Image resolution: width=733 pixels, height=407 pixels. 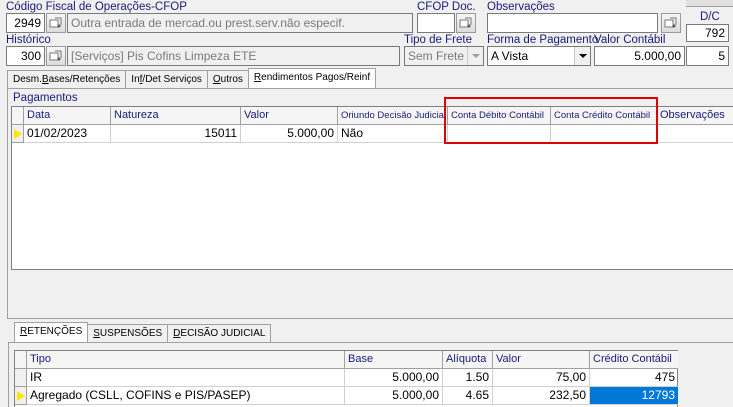 I want to click on cell-valor: 5.000,00, so click(x=289, y=134).